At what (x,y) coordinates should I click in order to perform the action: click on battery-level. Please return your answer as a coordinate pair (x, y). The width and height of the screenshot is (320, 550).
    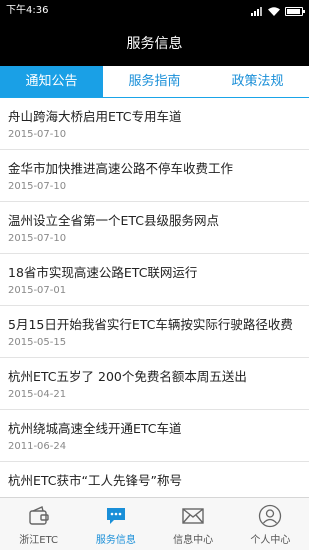
    Looking at the image, I should click on (293, 11).